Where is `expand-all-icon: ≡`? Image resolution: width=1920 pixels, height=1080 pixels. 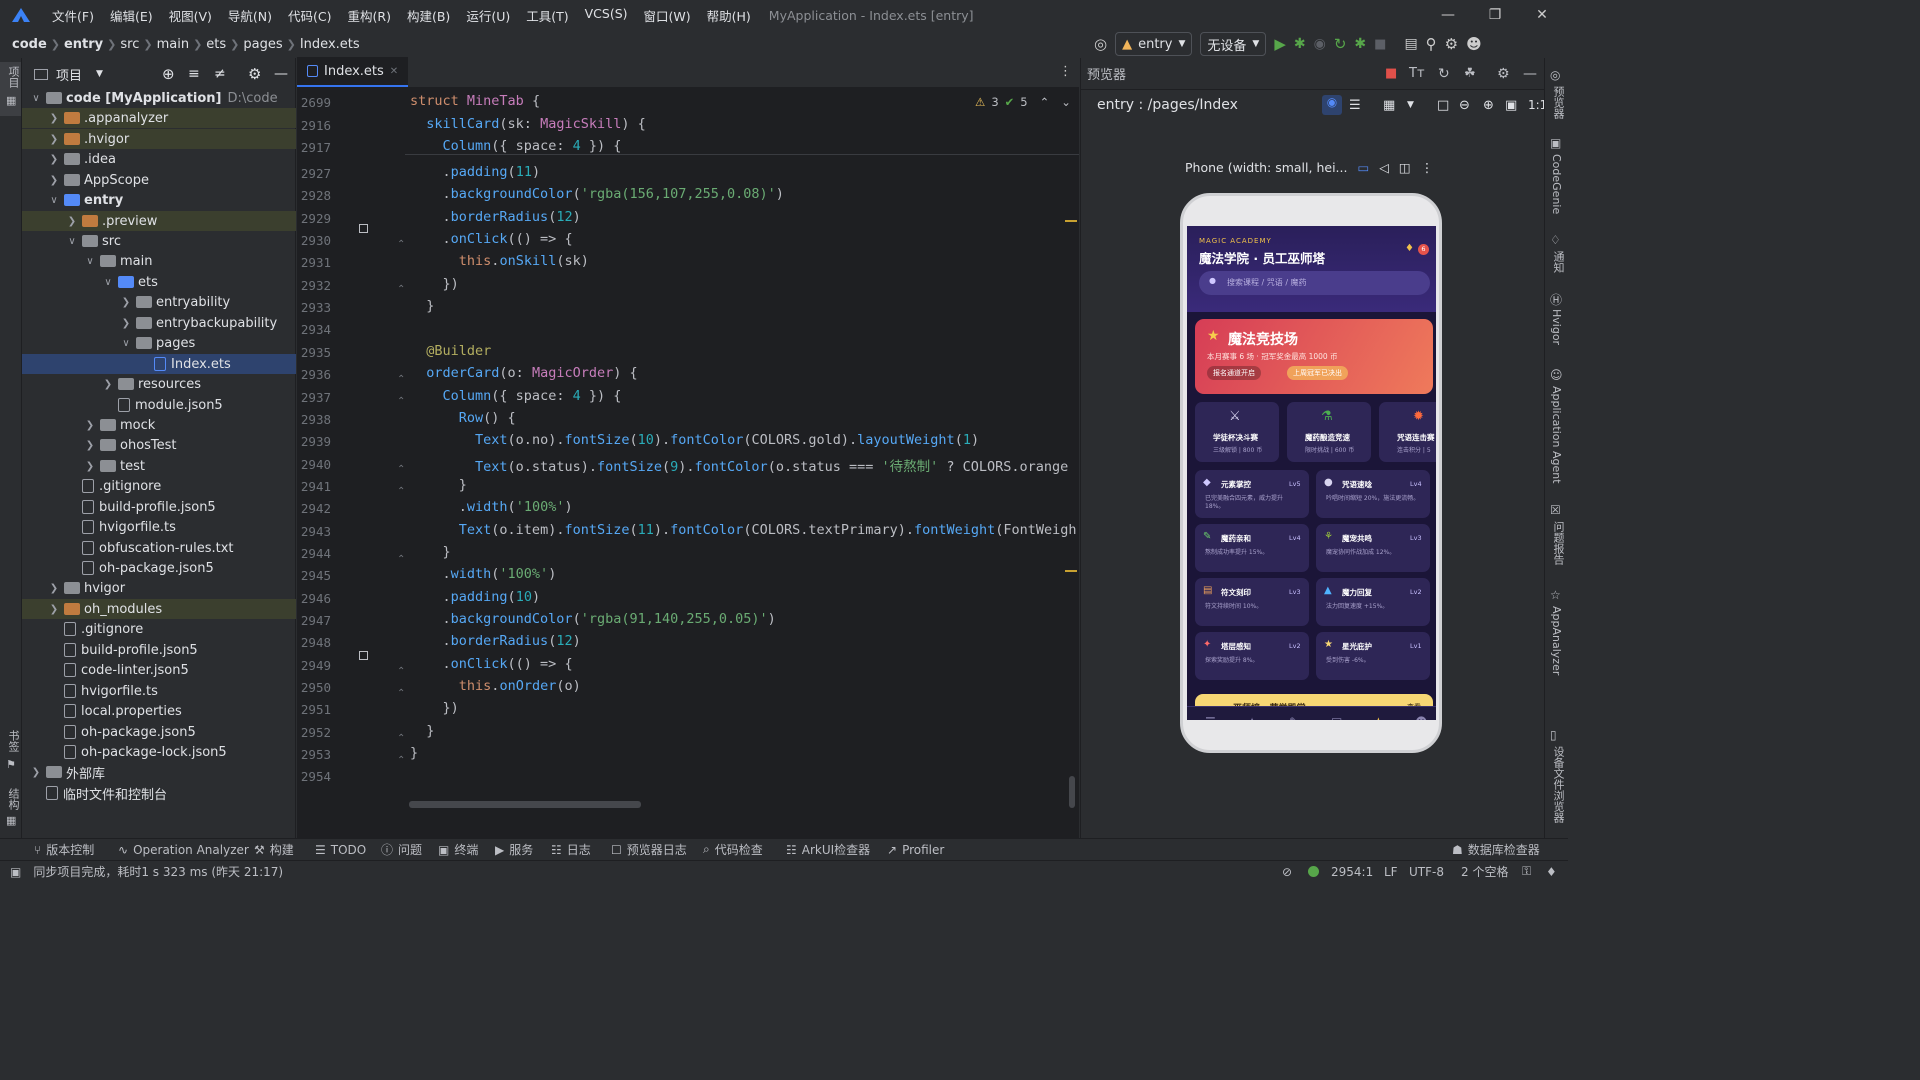
expand-all-icon: ≡ is located at coordinates (194, 74).